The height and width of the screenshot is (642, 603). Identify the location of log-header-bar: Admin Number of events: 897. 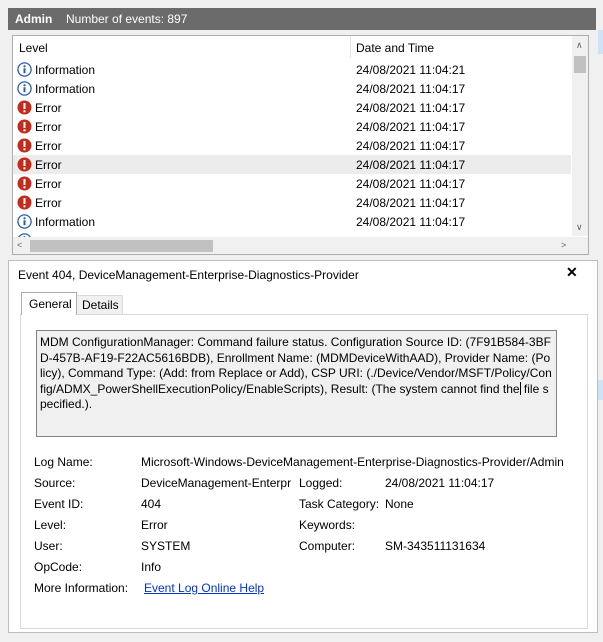
(302, 19).